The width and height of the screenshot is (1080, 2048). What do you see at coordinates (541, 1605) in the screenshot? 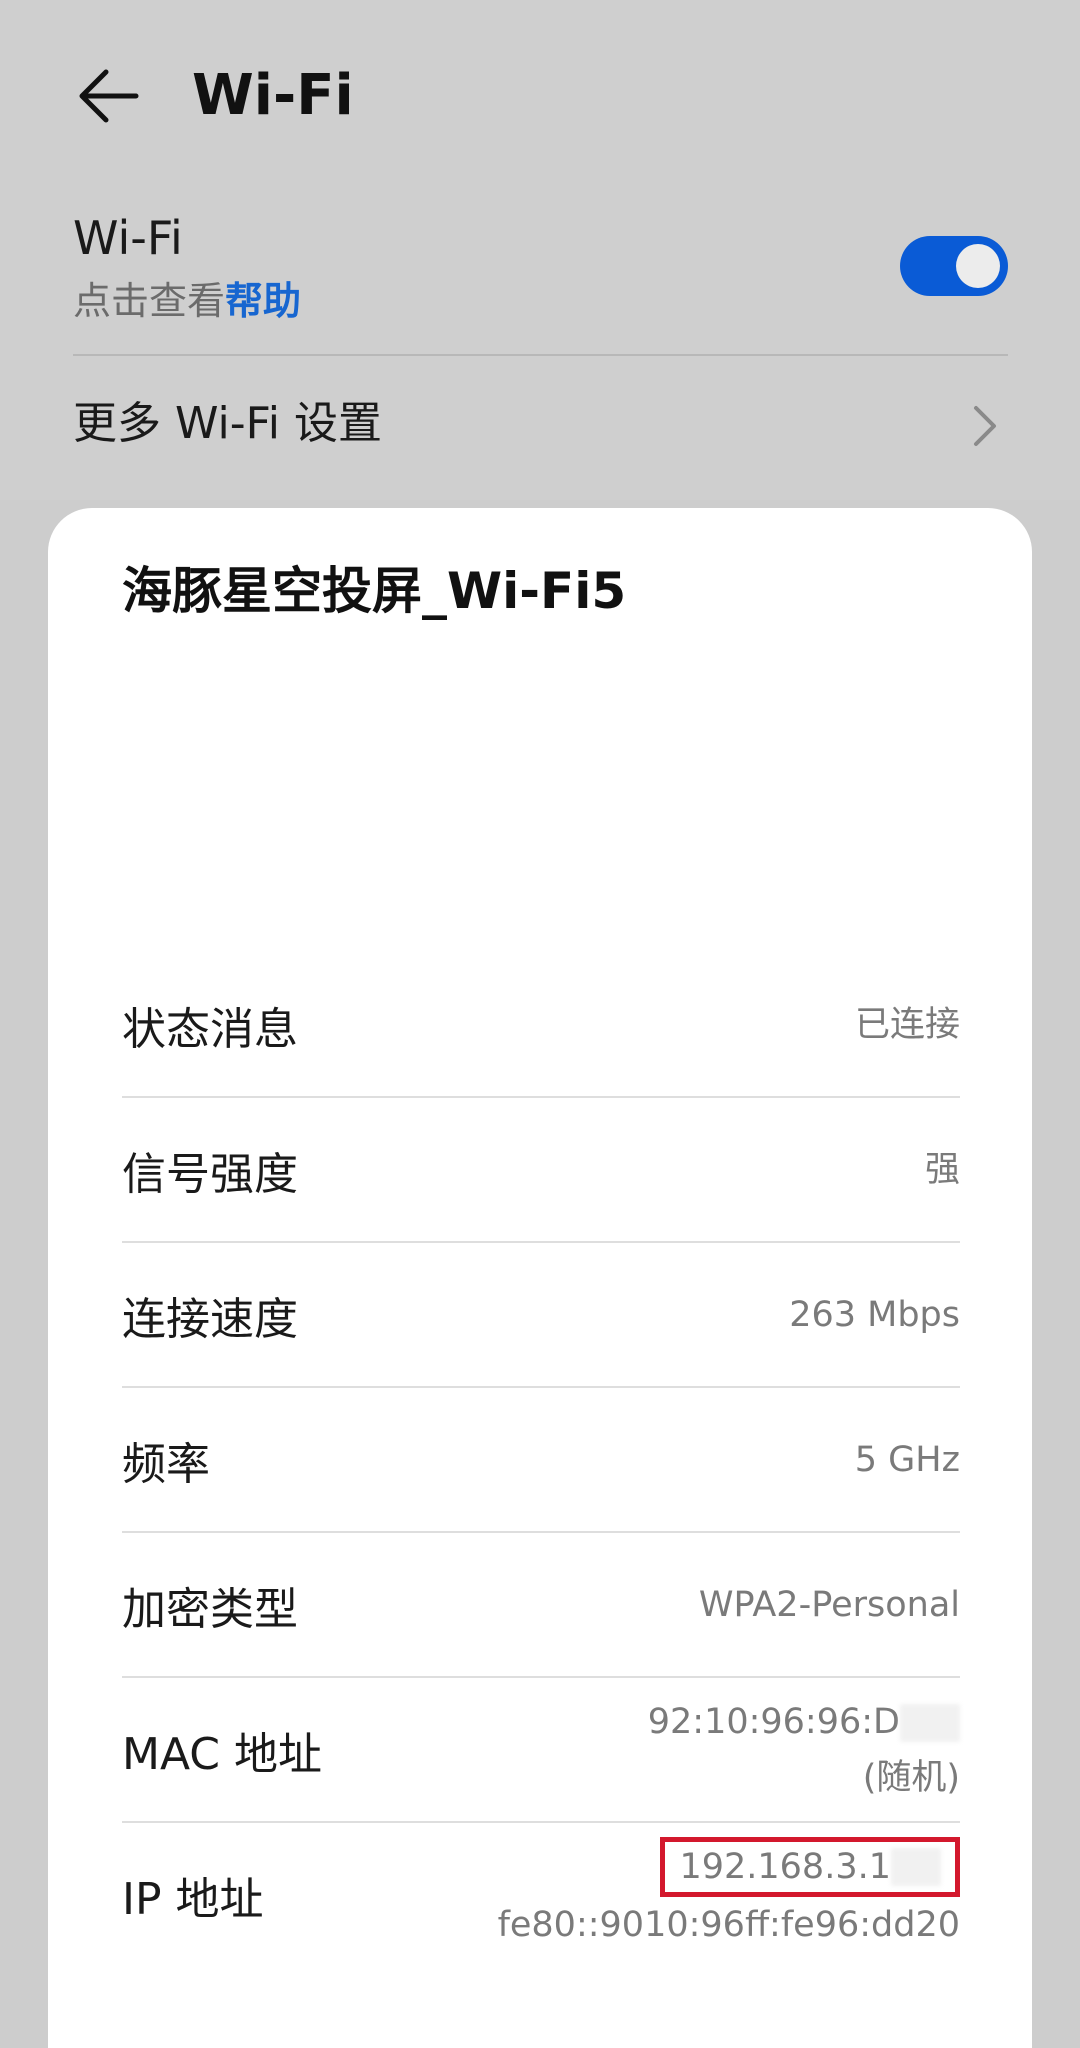
I see `detail-row-encryption: 加密类型 WPA2-Personal` at bounding box center [541, 1605].